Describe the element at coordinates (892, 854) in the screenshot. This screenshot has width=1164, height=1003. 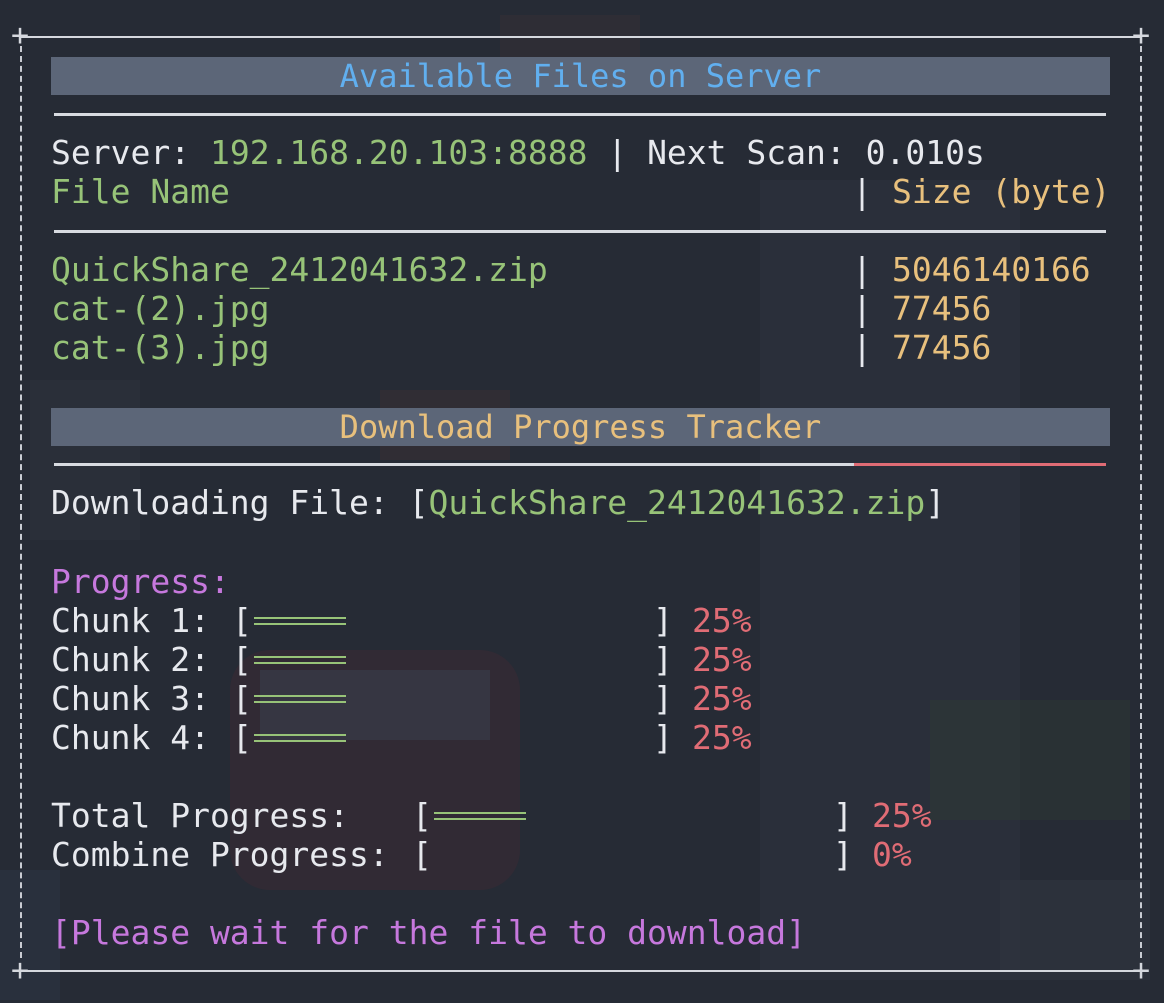
I see `combine-progress-percent: 0%` at that location.